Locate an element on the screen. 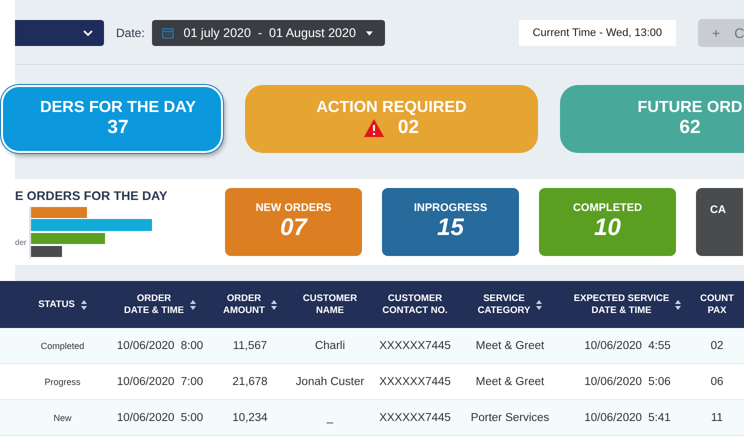 This screenshot has height=436, width=744. table-cell: Porter Services is located at coordinates (510, 418).